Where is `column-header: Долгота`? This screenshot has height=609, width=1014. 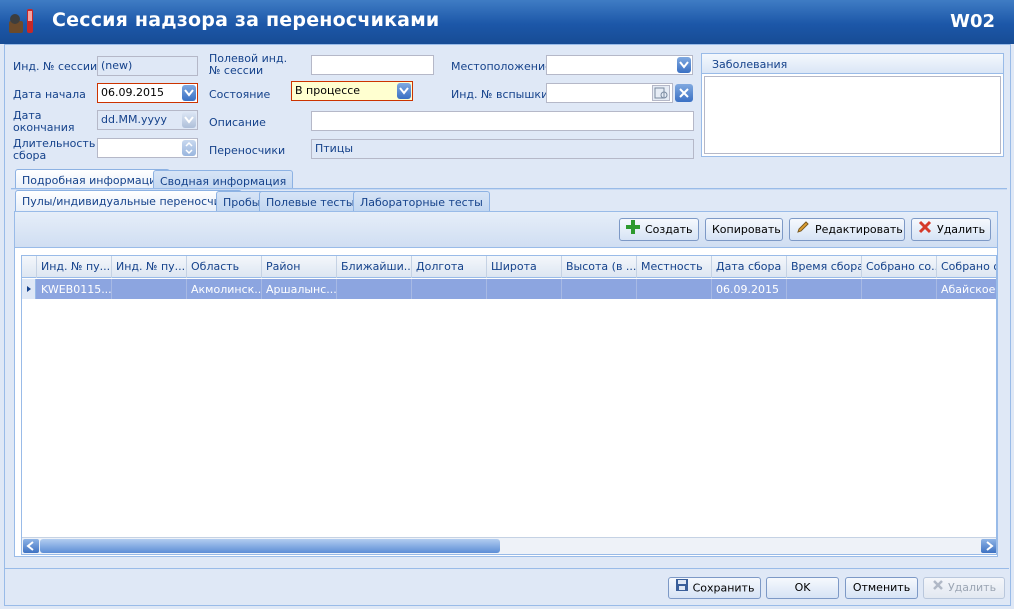
column-header: Долгота is located at coordinates (449, 267).